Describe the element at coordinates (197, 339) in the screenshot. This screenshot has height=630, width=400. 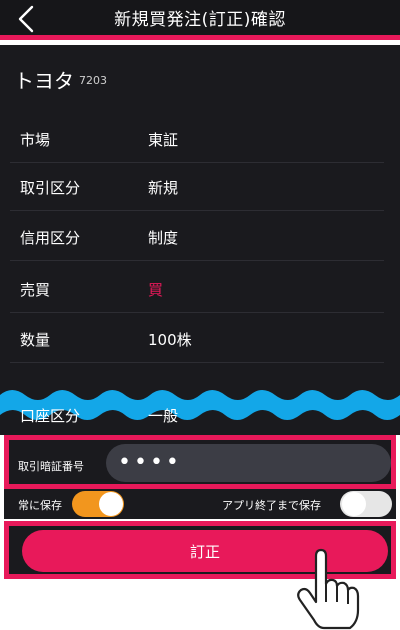
I see `detail-row-quantity: 数量 100株` at that location.